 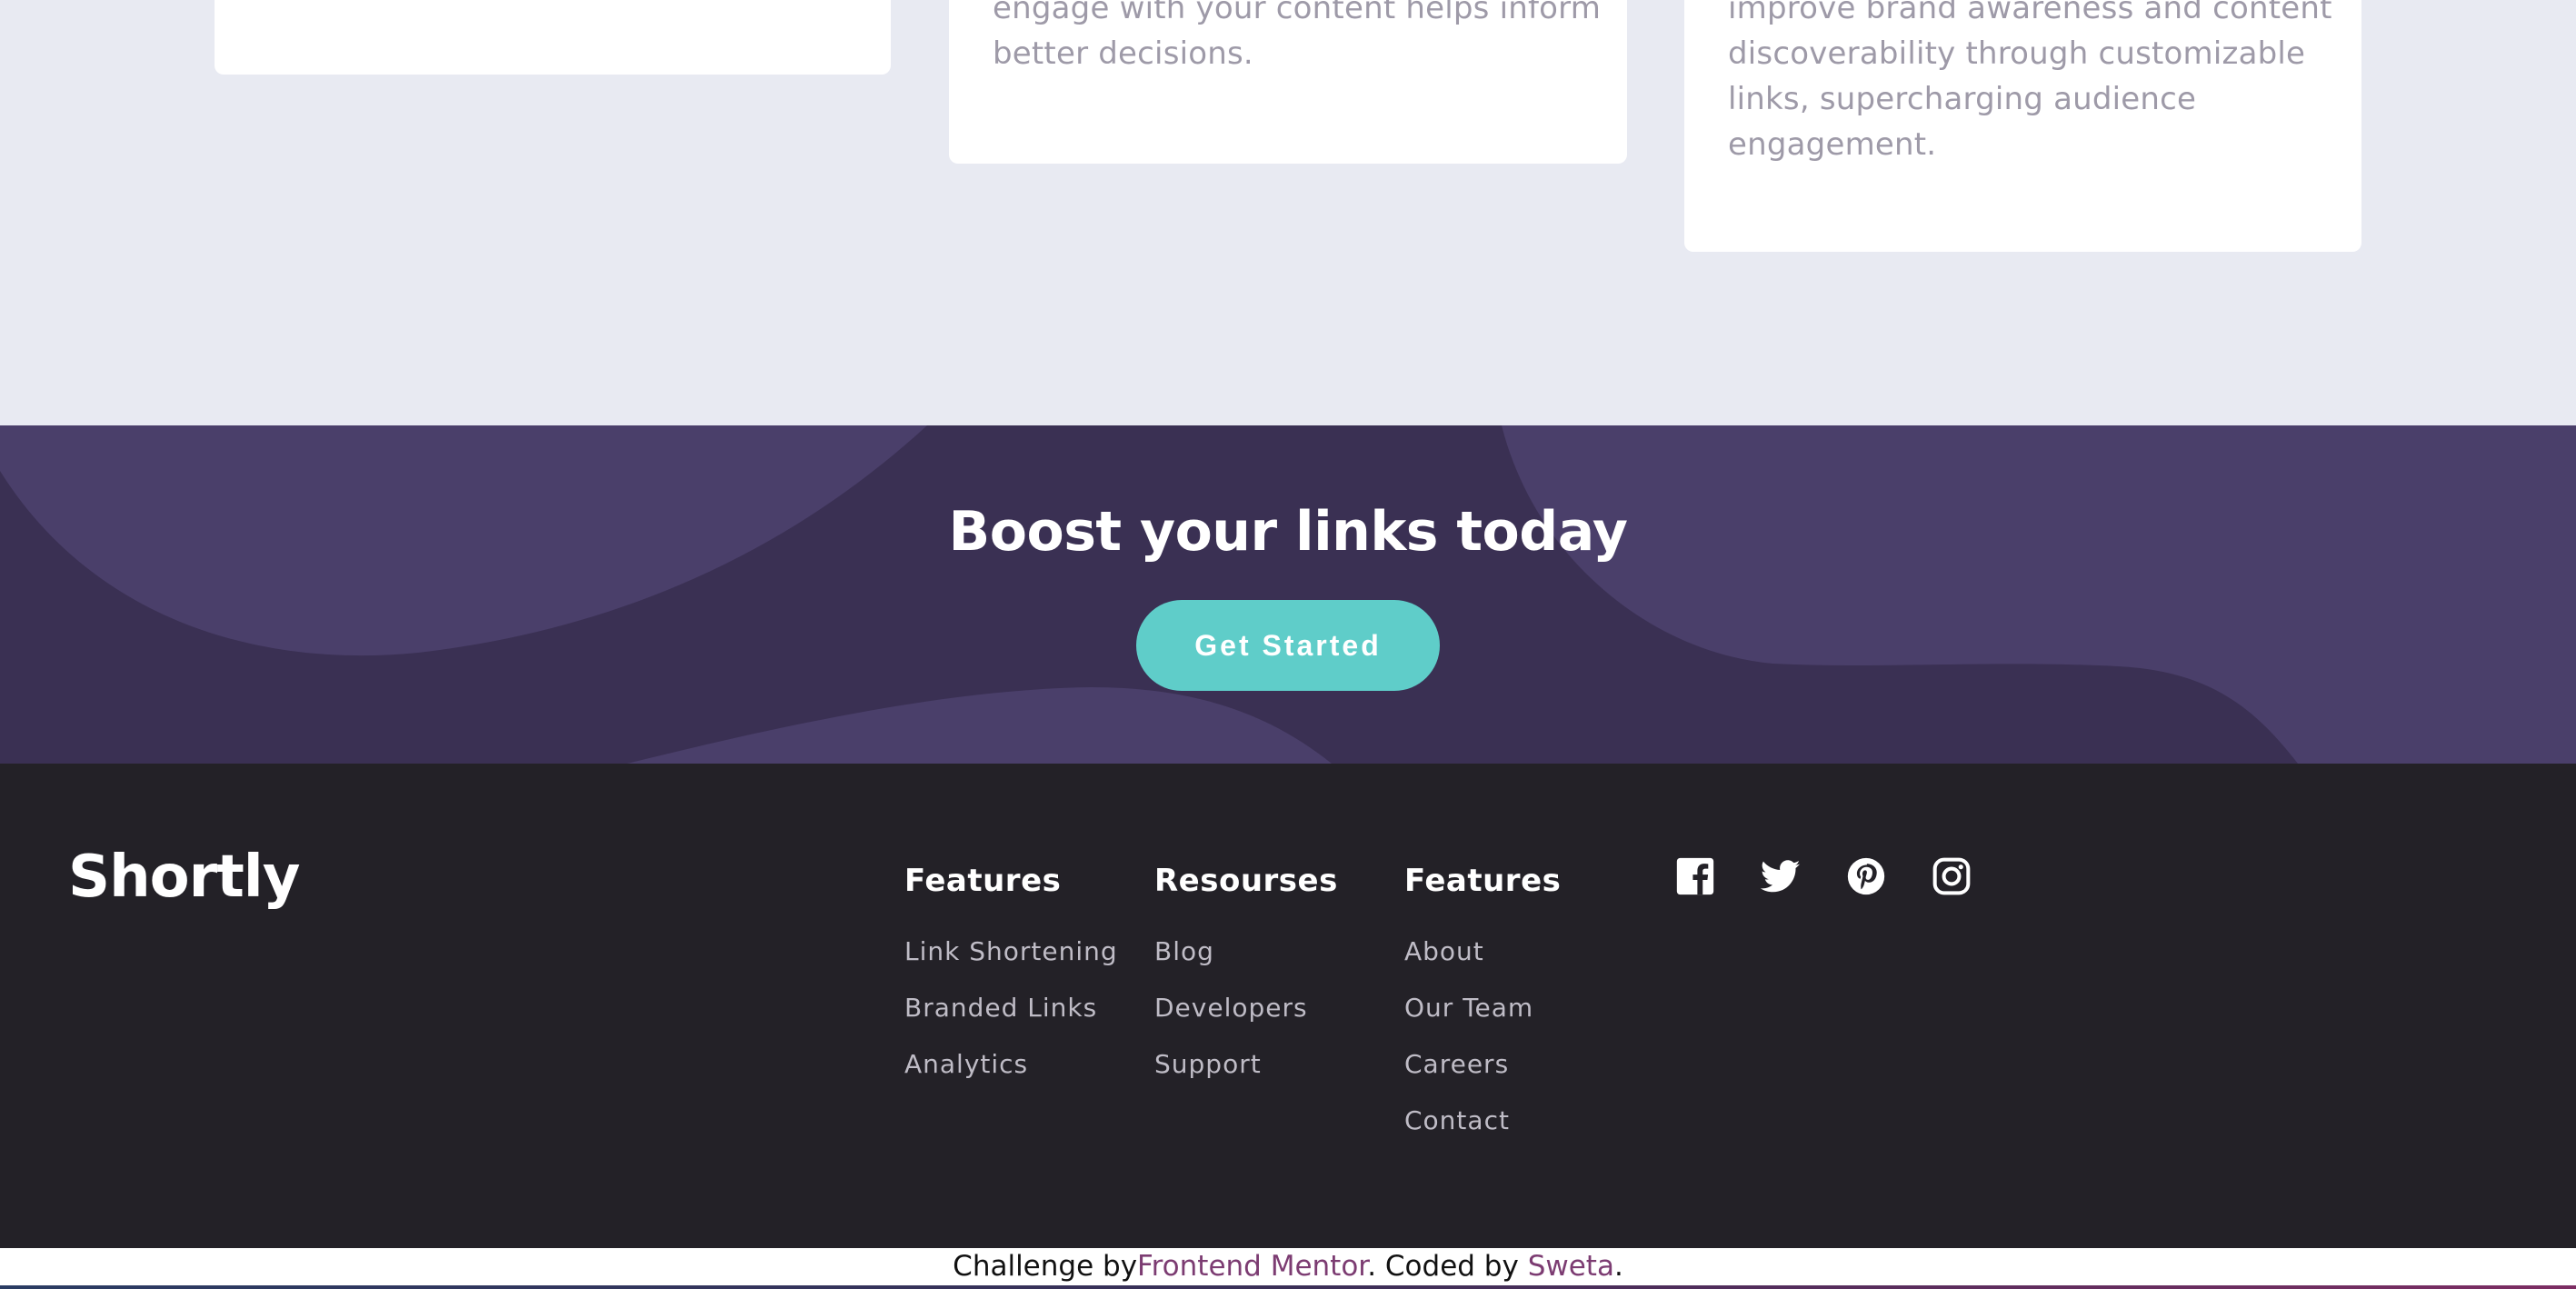 I want to click on footer-column-company: Features About Our Team Careers Contact, so click(x=1482, y=1010).